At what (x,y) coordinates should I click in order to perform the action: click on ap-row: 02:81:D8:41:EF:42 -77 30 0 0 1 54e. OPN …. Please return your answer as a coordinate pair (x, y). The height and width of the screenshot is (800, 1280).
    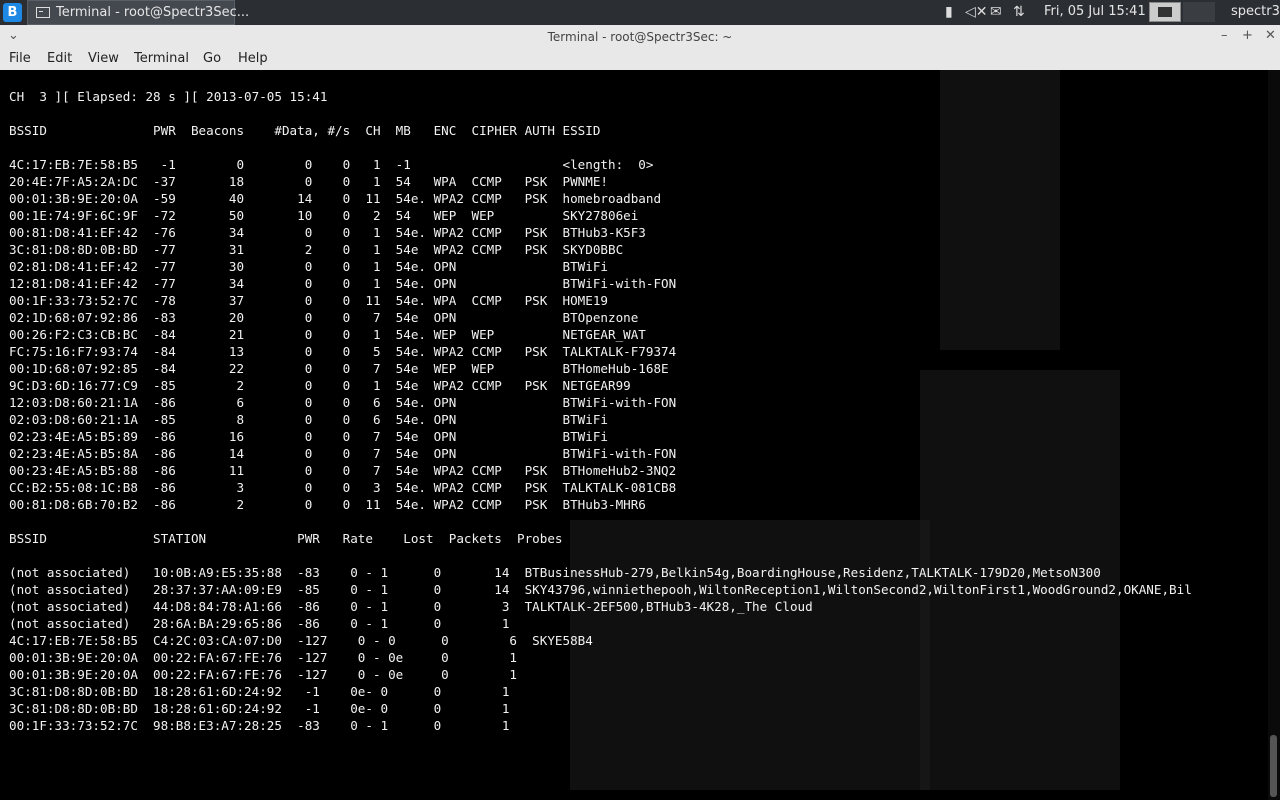
    Looking at the image, I should click on (308, 266).